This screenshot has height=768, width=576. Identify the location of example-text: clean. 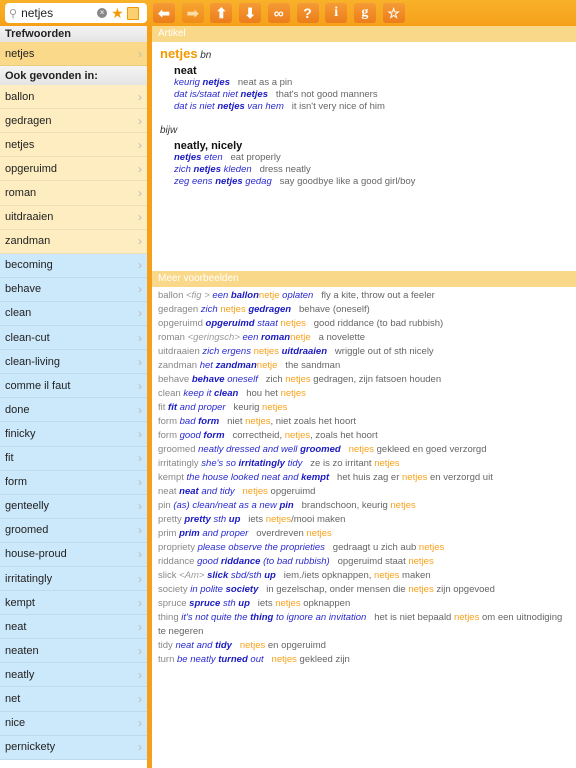
(226, 393).